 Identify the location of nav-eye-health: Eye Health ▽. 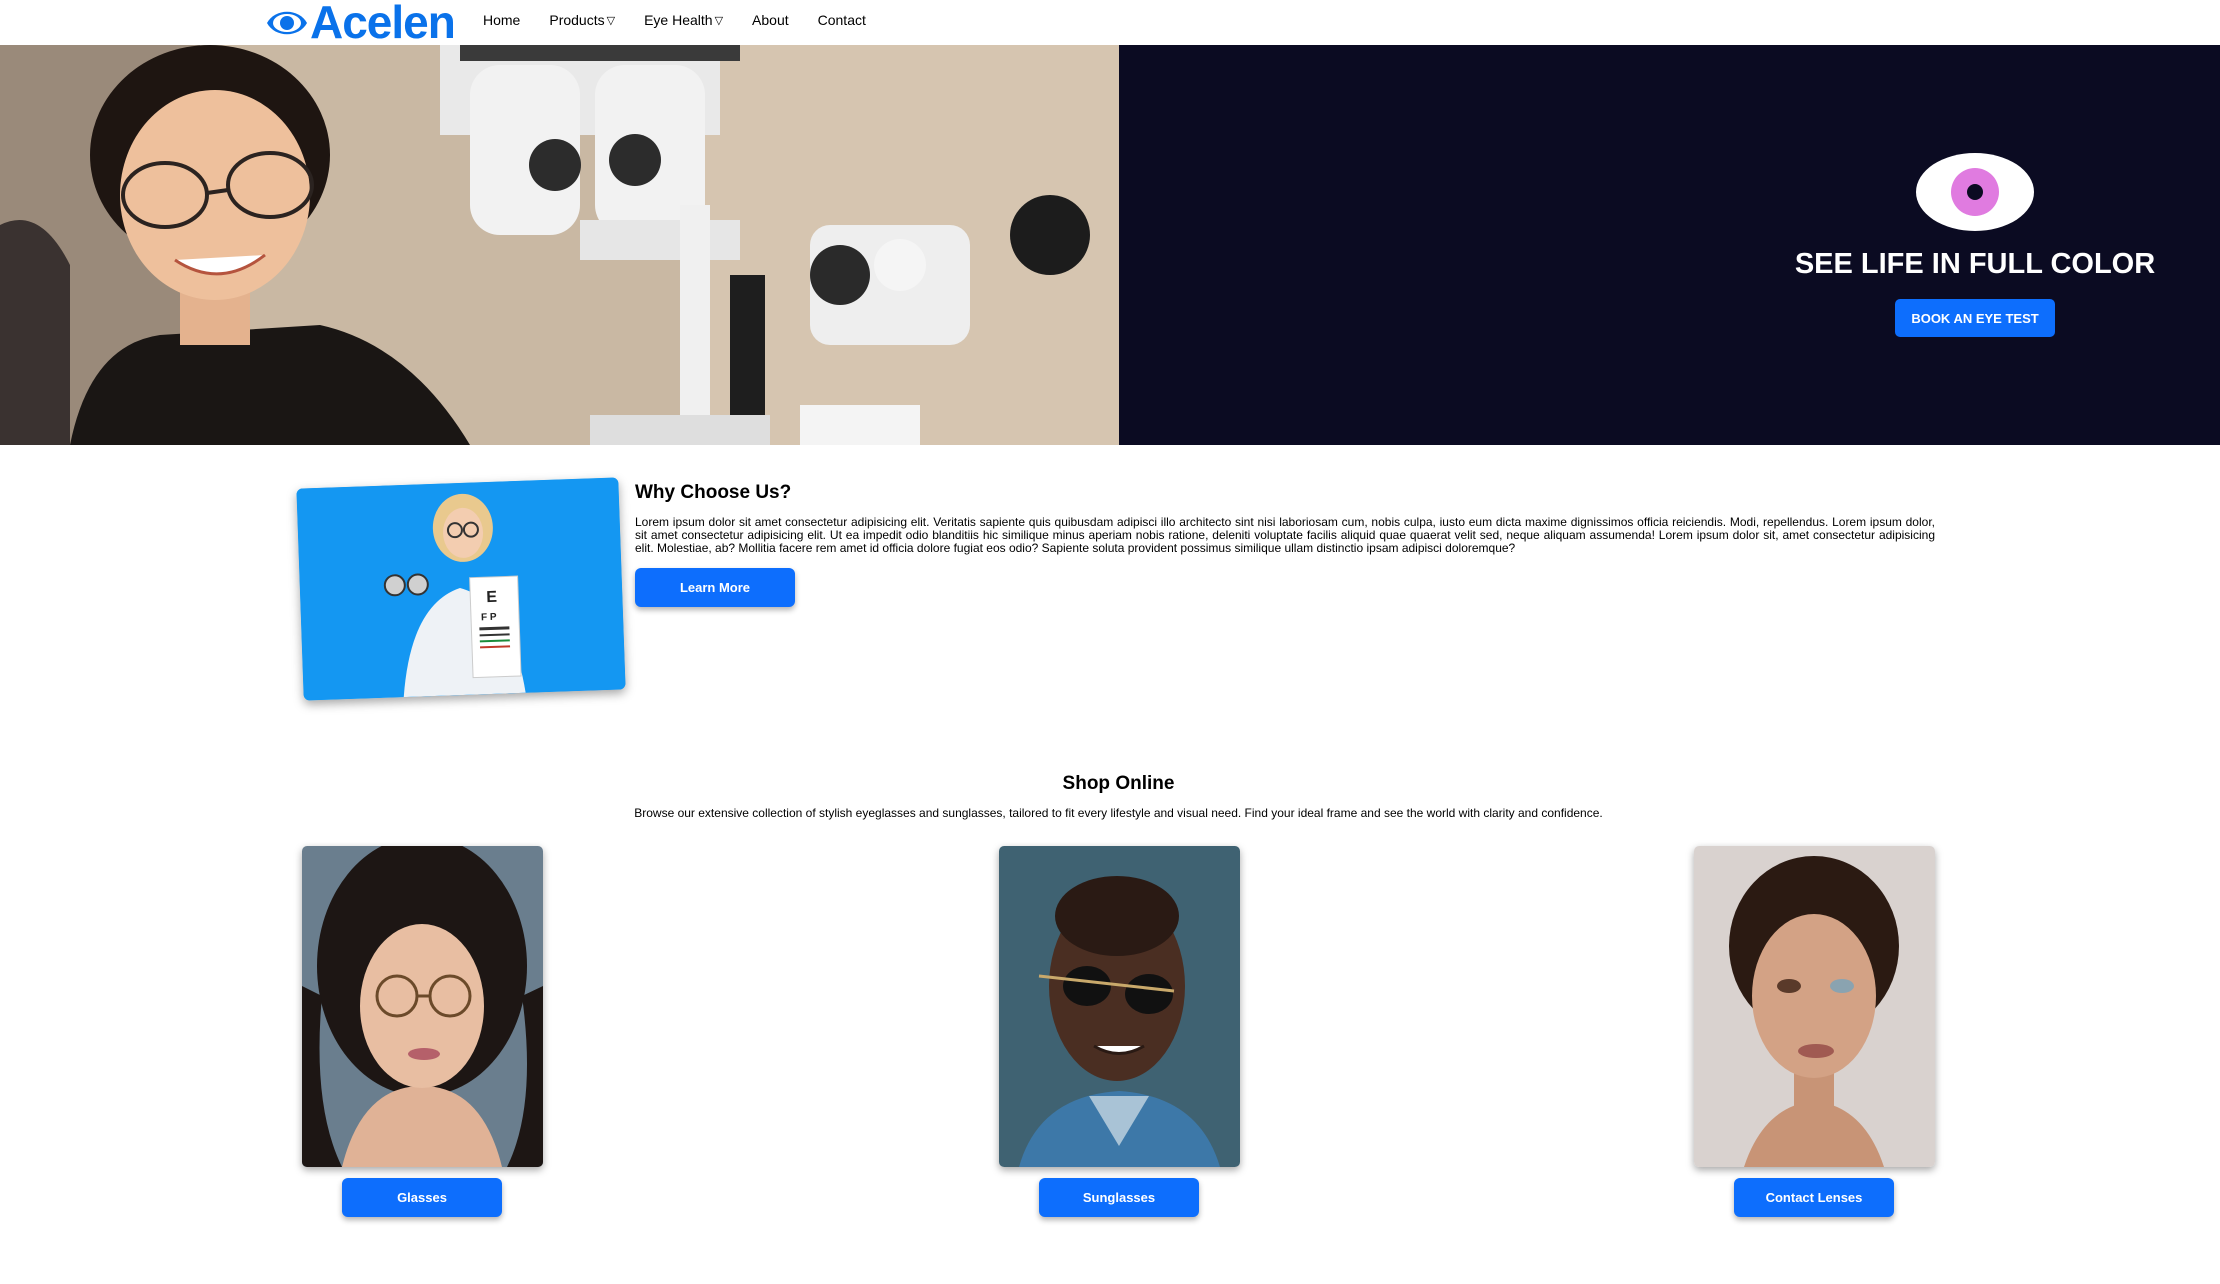
(683, 20).